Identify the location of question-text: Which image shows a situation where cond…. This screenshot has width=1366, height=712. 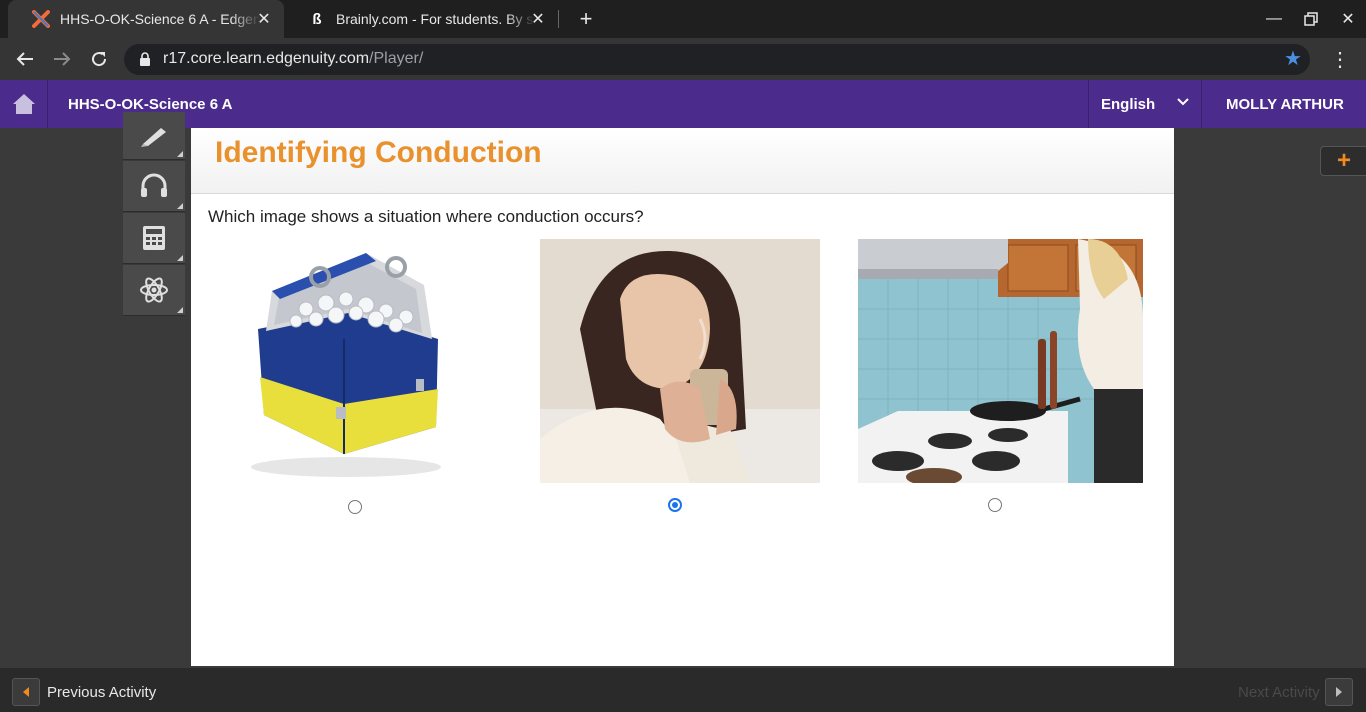
(426, 216).